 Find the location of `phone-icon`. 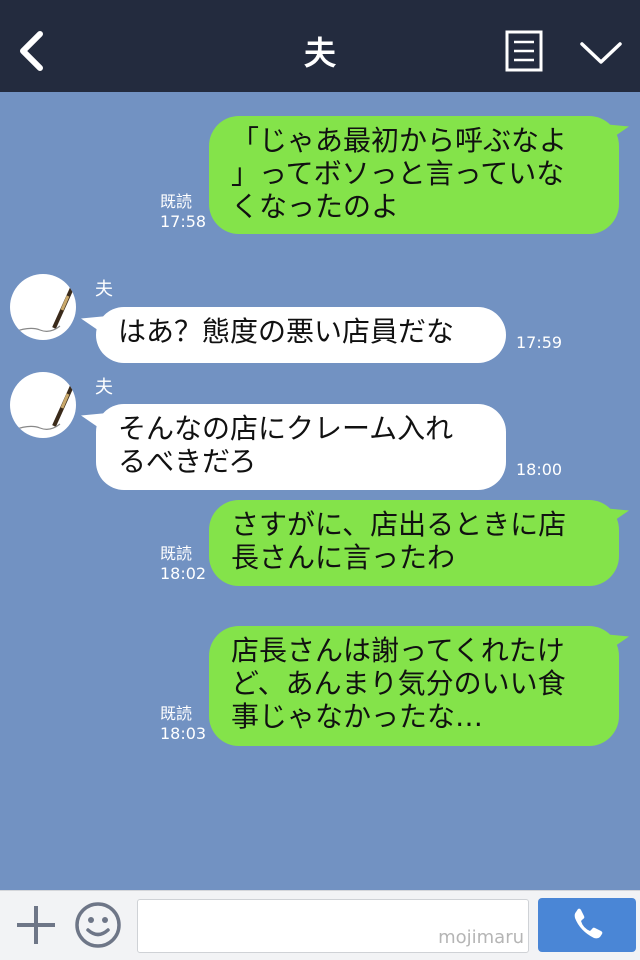

phone-icon is located at coordinates (588, 923).